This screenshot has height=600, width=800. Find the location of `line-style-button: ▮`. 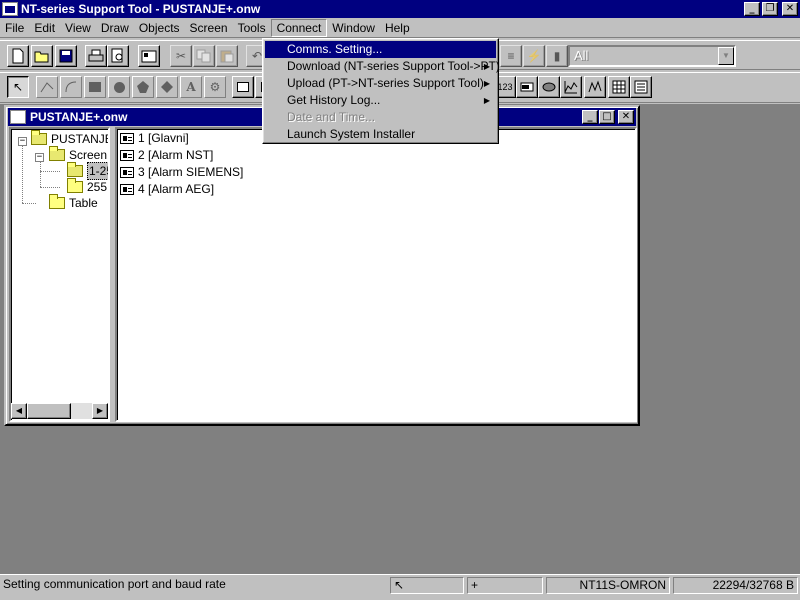

line-style-button: ▮ is located at coordinates (557, 56).